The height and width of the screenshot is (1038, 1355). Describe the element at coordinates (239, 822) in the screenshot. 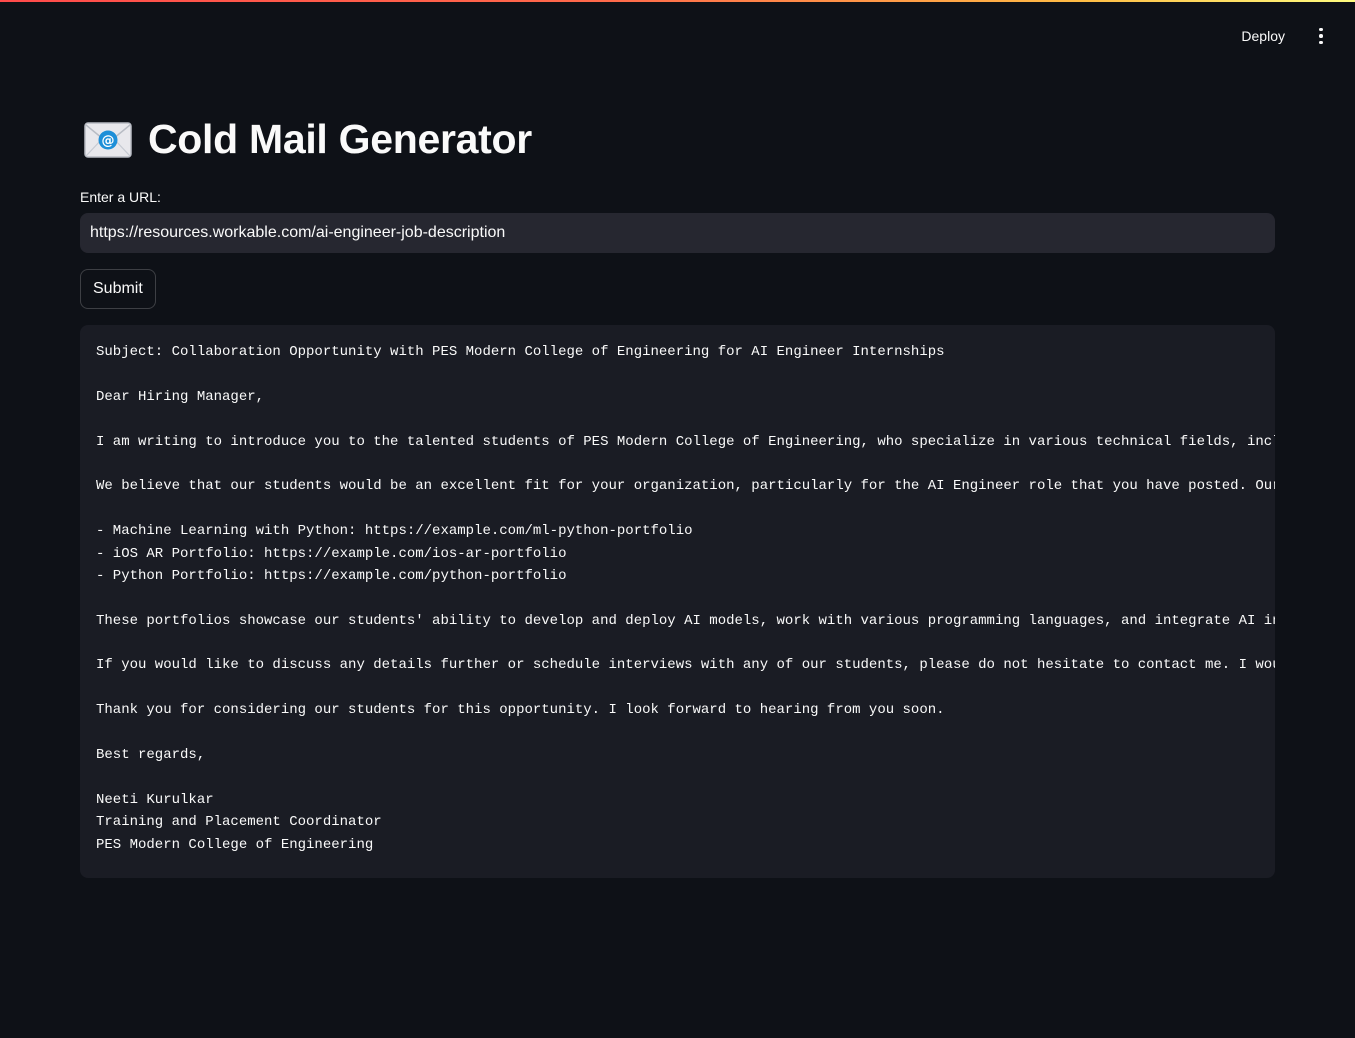

I see `email-line: Training and Placement Coordinator` at that location.